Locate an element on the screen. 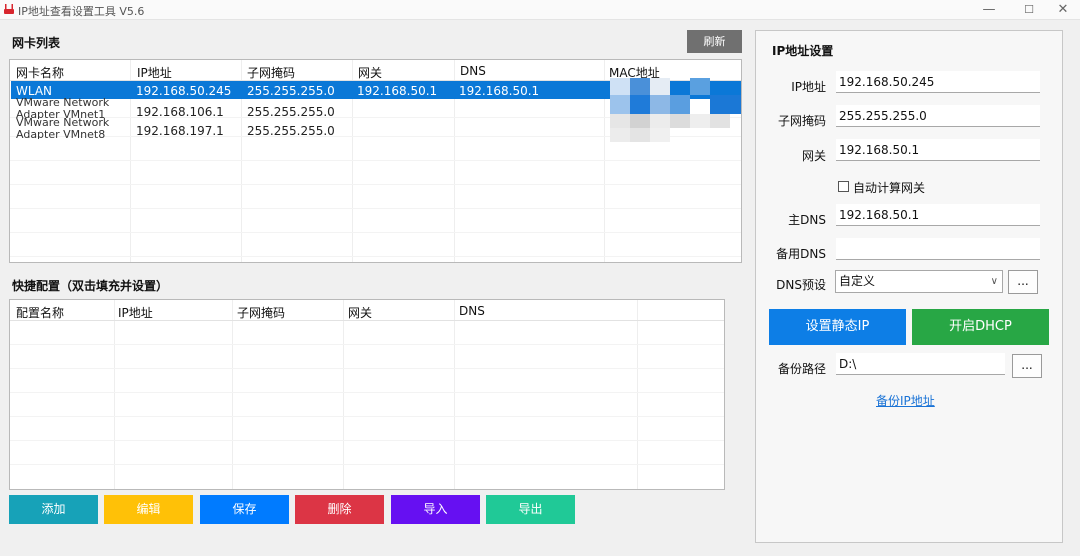 Image resolution: width=1080 pixels, height=556 pixels. import-button: 导入 is located at coordinates (435, 509).